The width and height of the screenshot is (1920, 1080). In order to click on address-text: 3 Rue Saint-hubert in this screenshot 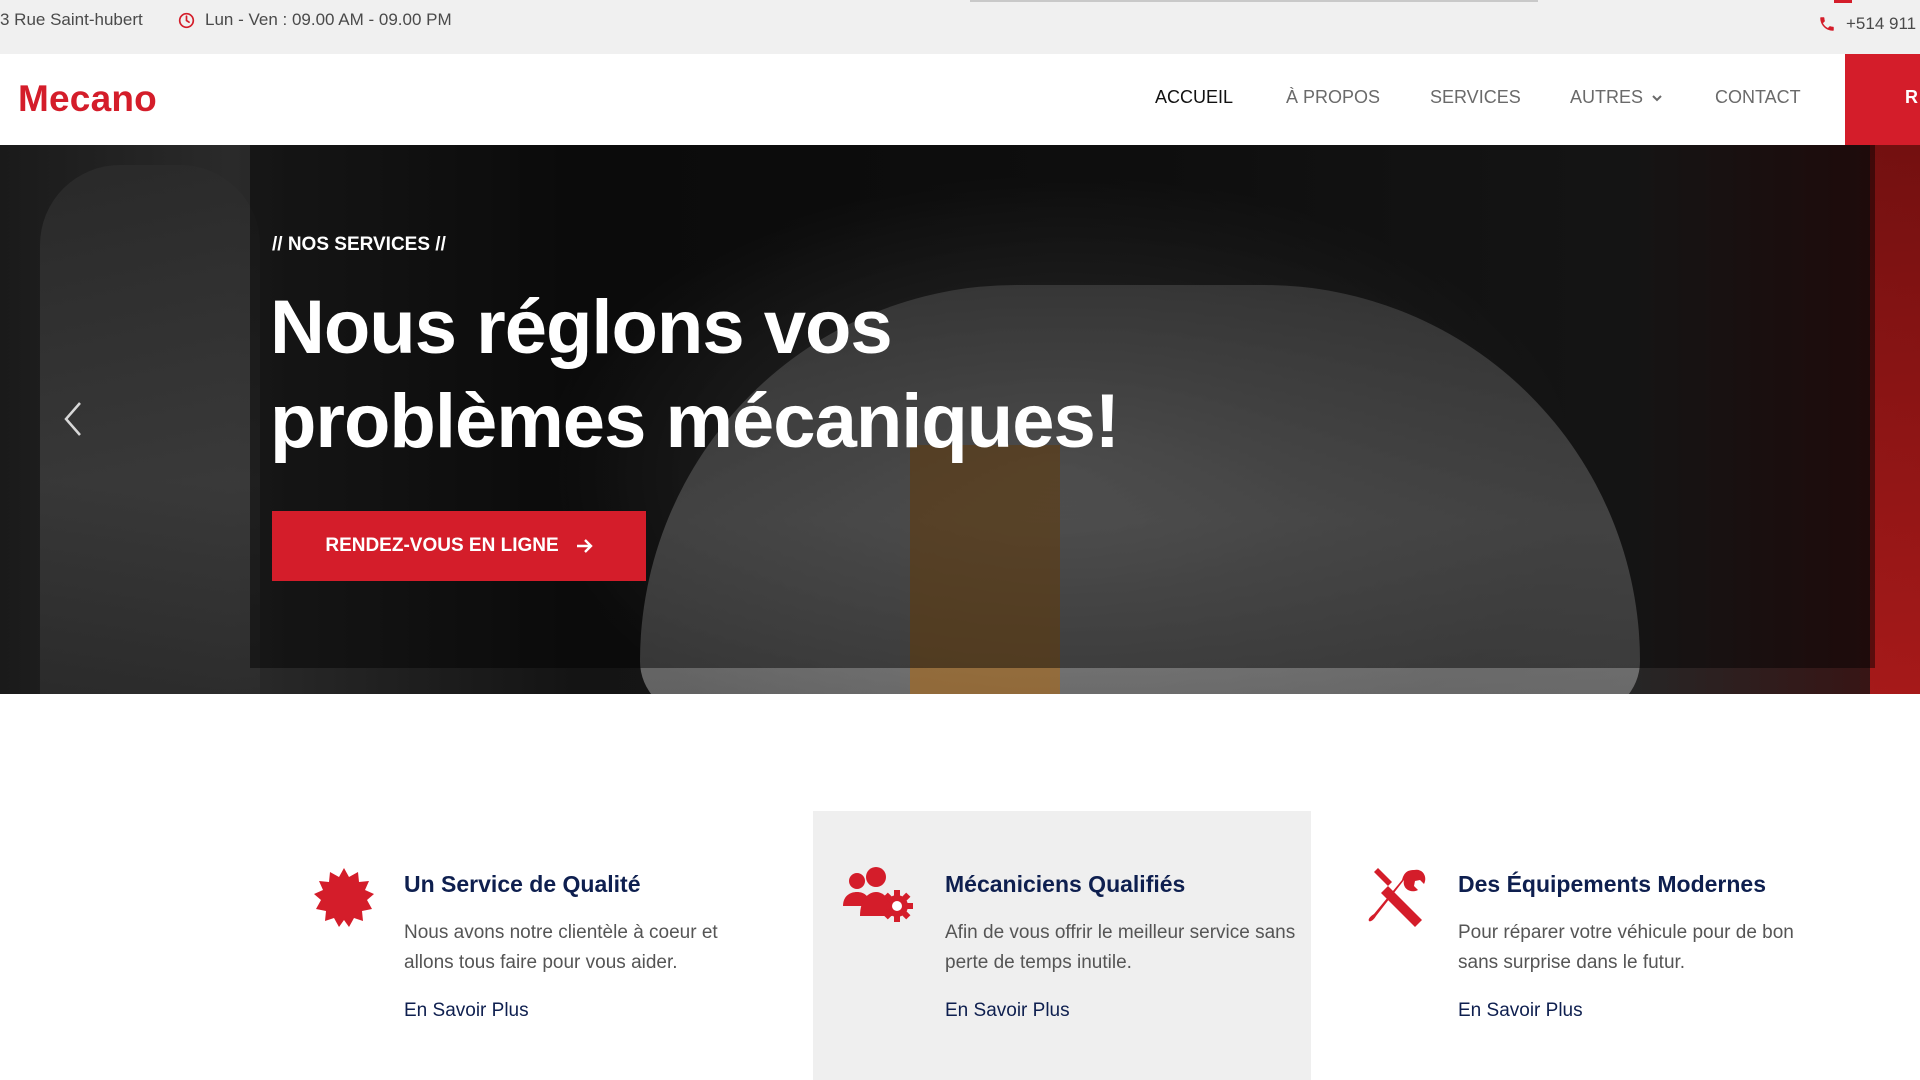, I will do `click(71, 20)`.